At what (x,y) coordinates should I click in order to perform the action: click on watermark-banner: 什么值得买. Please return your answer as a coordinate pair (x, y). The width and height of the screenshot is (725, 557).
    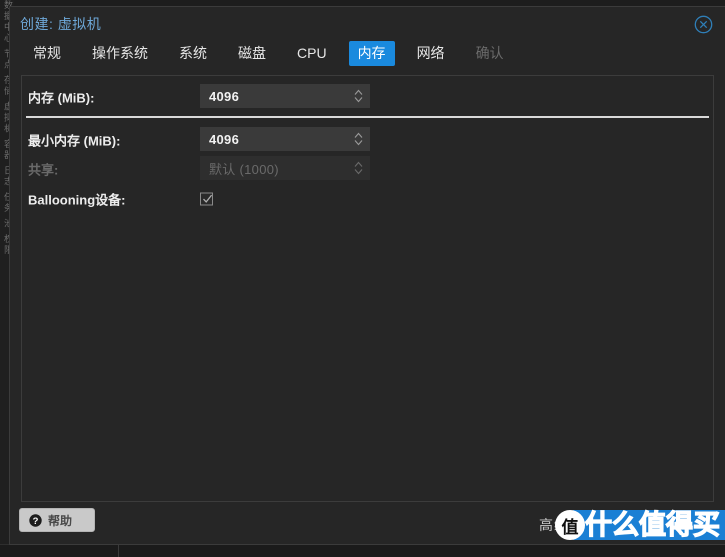
    Looking at the image, I should click on (649, 525).